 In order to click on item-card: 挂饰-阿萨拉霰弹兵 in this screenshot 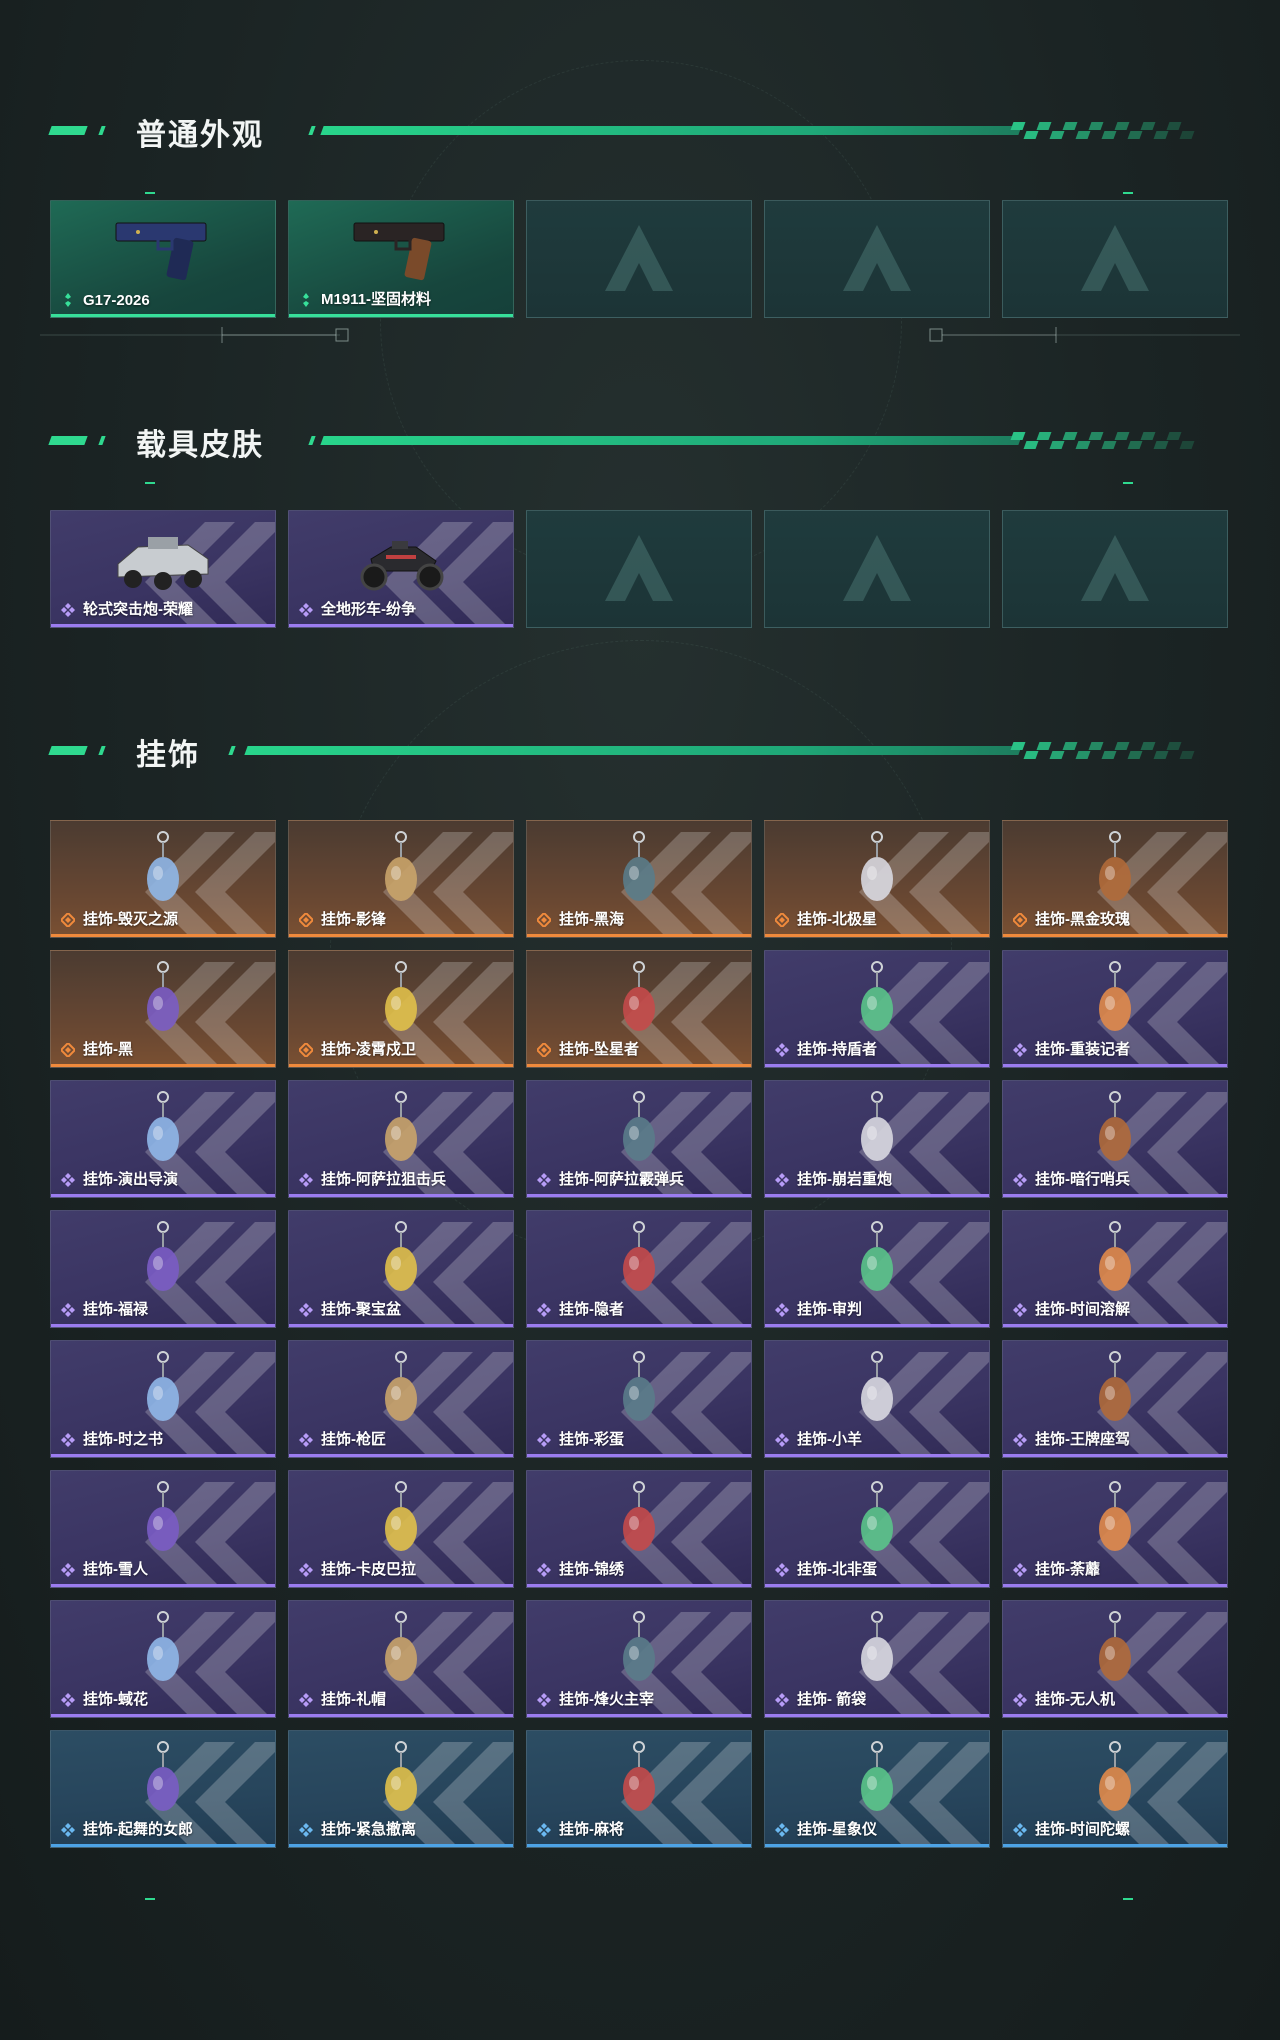, I will do `click(639, 1139)`.